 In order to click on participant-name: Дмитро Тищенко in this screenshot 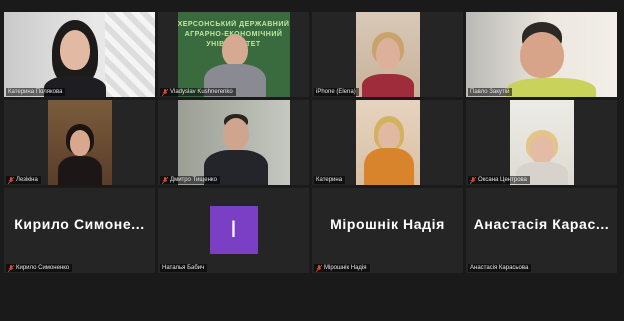, I will do `click(193, 180)`.